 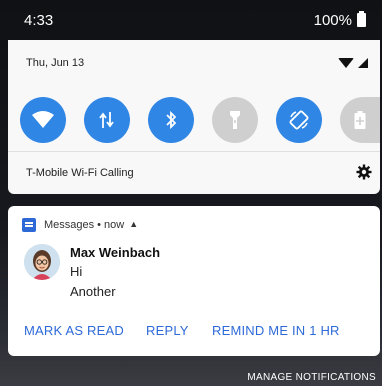 I want to click on data-icon, so click(x=106, y=120).